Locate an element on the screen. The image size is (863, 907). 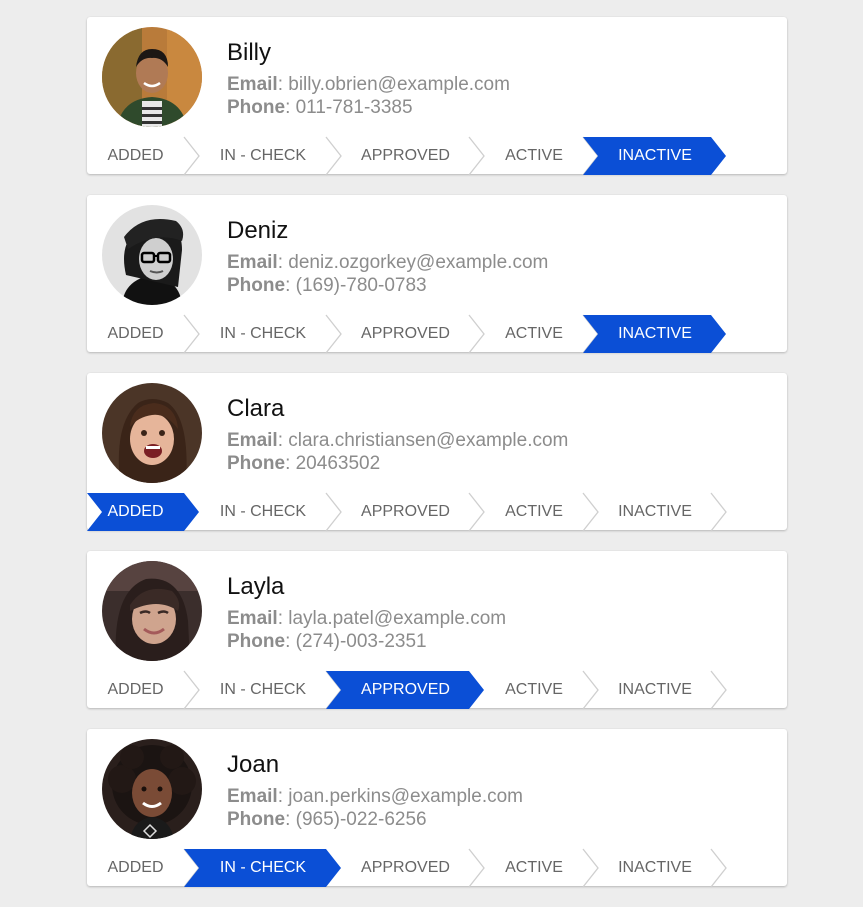
email-value: : clara.christiansen@example.com is located at coordinates (423, 440).